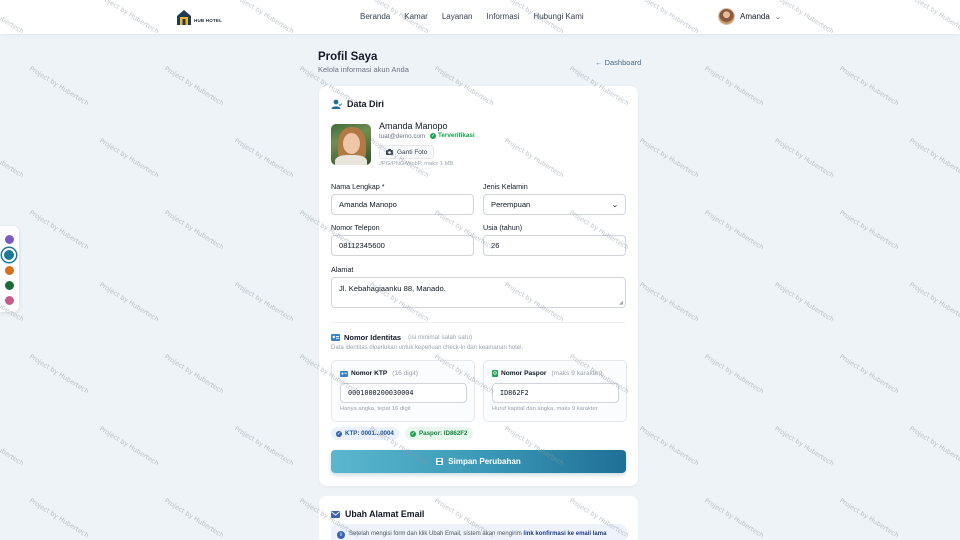 The width and height of the screenshot is (960, 540). What do you see at coordinates (392, 288) in the screenshot?
I see `address-value: Jl. Kebahagiaanku 88, Manado.` at bounding box center [392, 288].